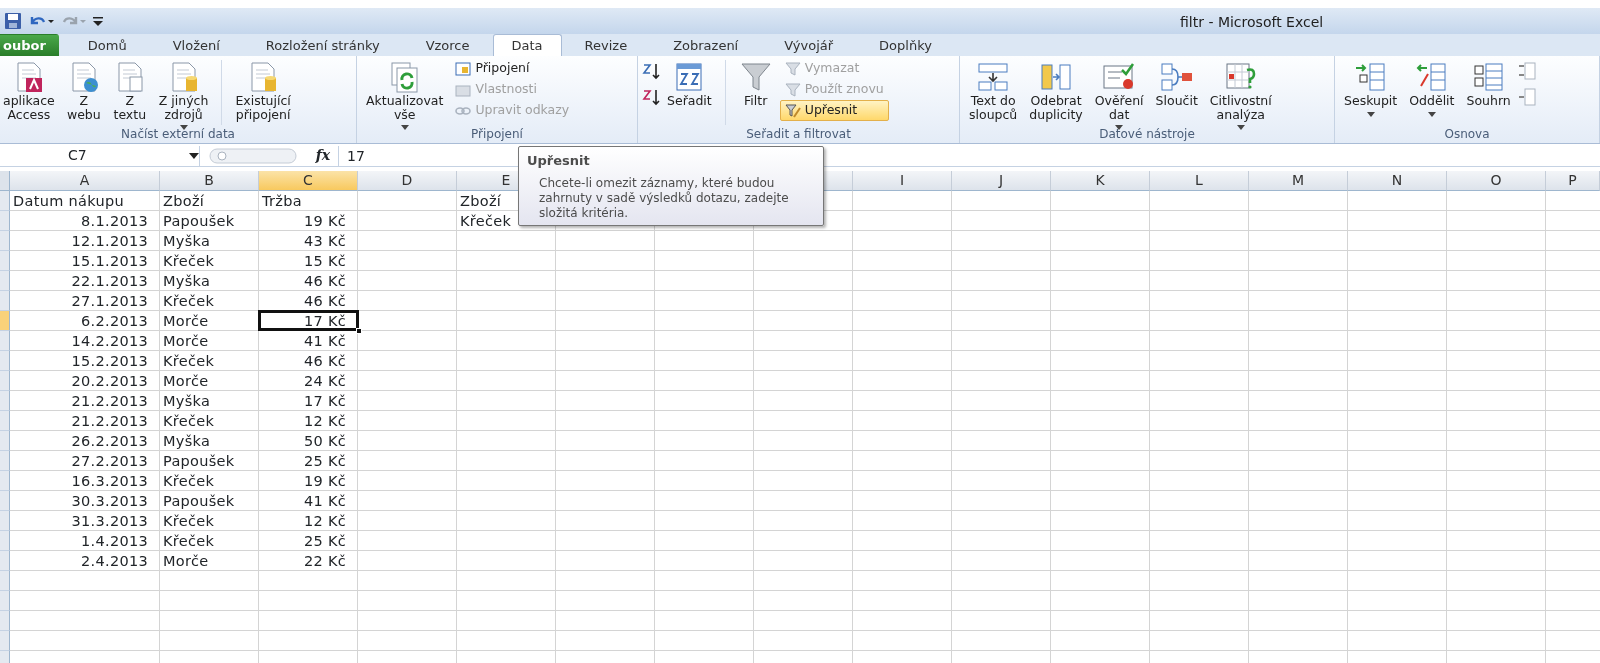  Describe the element at coordinates (29, 45) in the screenshot. I see `file-tab: oubor` at that location.